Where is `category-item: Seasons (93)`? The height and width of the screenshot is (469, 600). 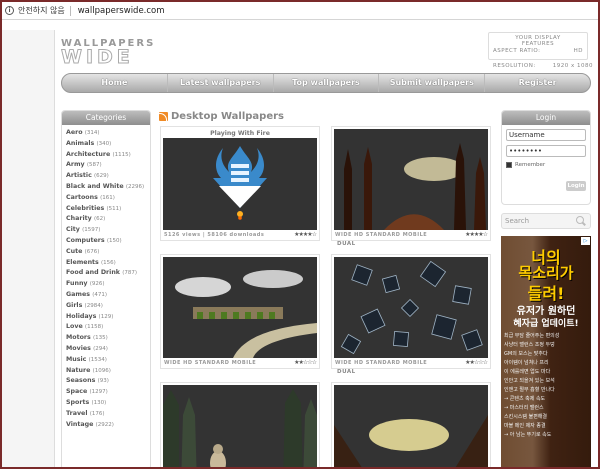 category-item: Seasons (93) is located at coordinates (108, 381).